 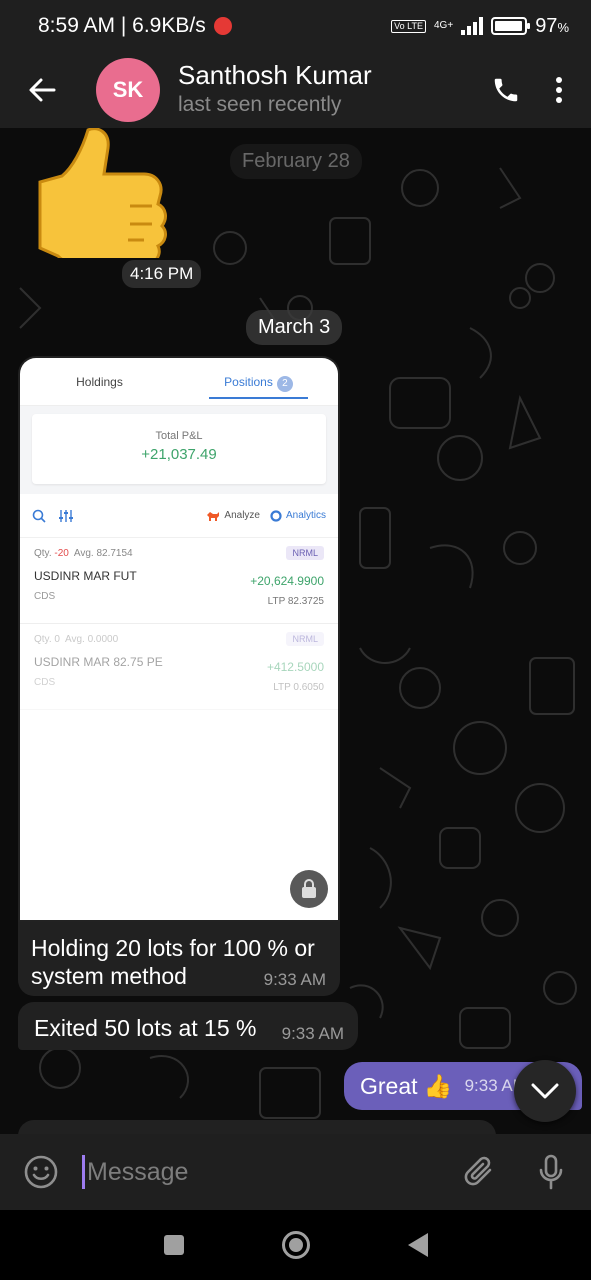 I want to click on last-seen-status: last seen recently, so click(x=260, y=104).